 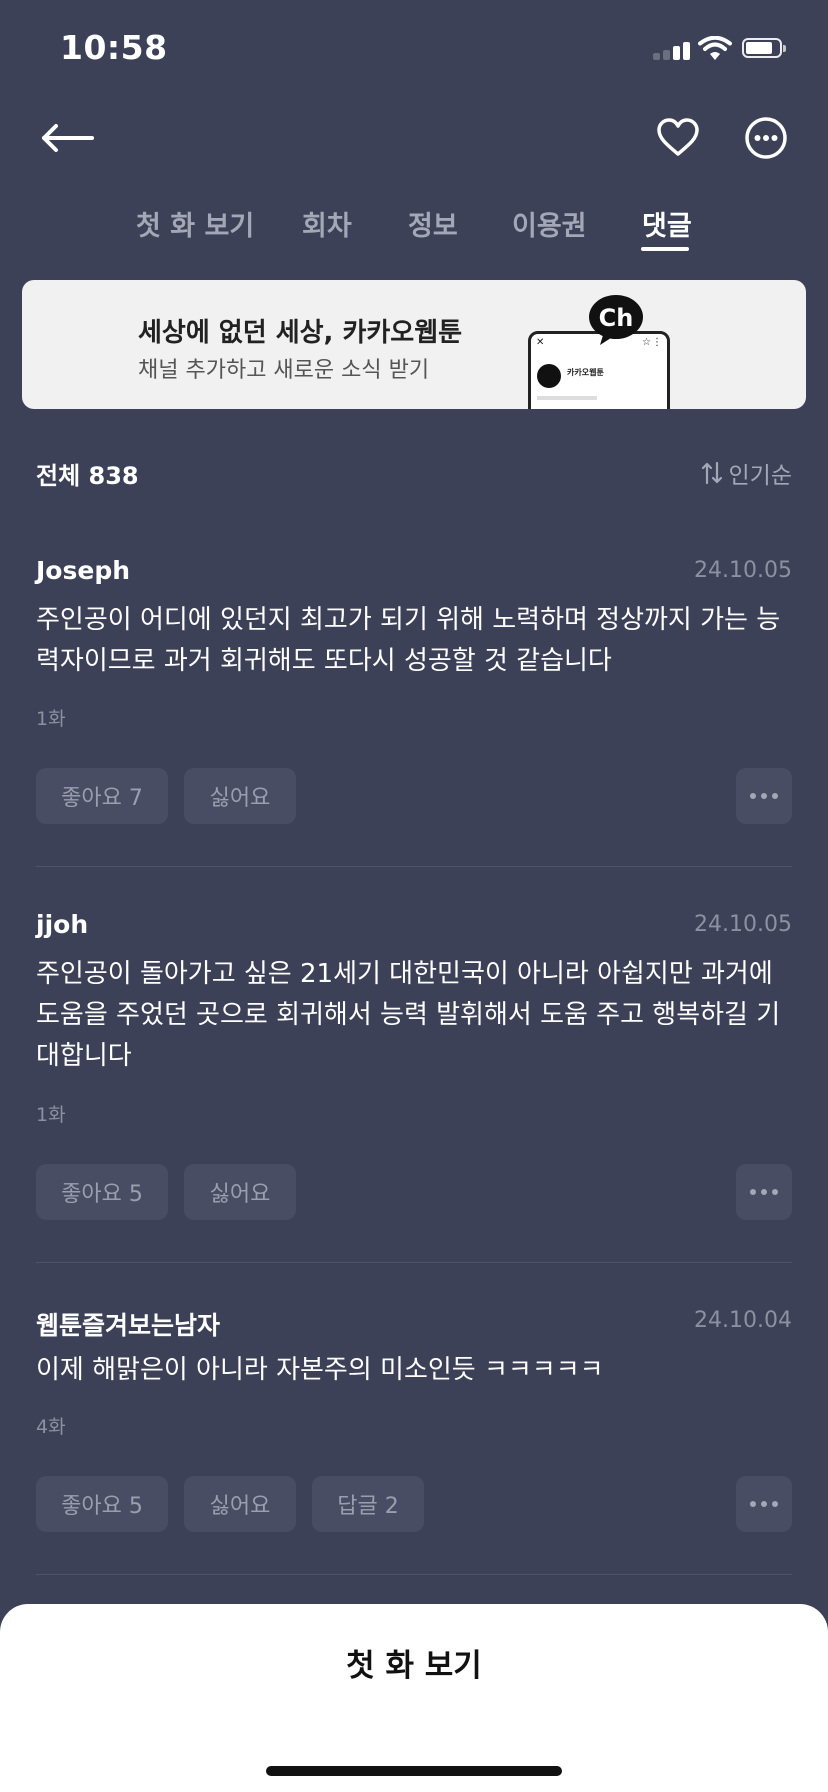 What do you see at coordinates (284, 370) in the screenshot?
I see `banner-subtitle: 채널 추가하고 새로운 소식 받기` at bounding box center [284, 370].